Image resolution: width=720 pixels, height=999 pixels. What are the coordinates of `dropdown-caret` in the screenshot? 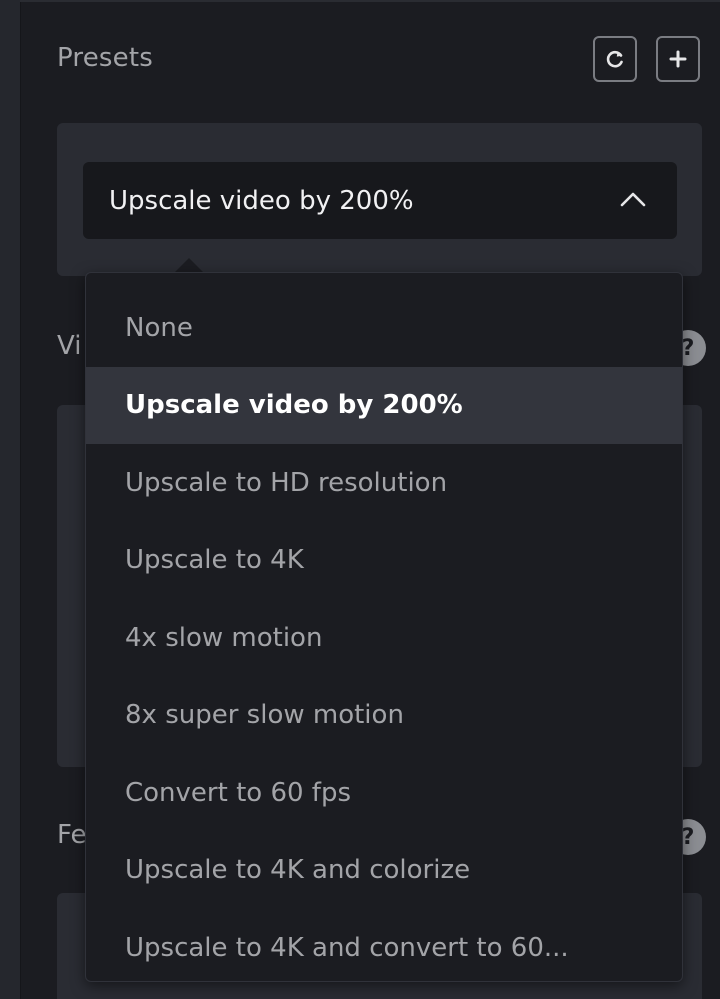 It's located at (189, 265).